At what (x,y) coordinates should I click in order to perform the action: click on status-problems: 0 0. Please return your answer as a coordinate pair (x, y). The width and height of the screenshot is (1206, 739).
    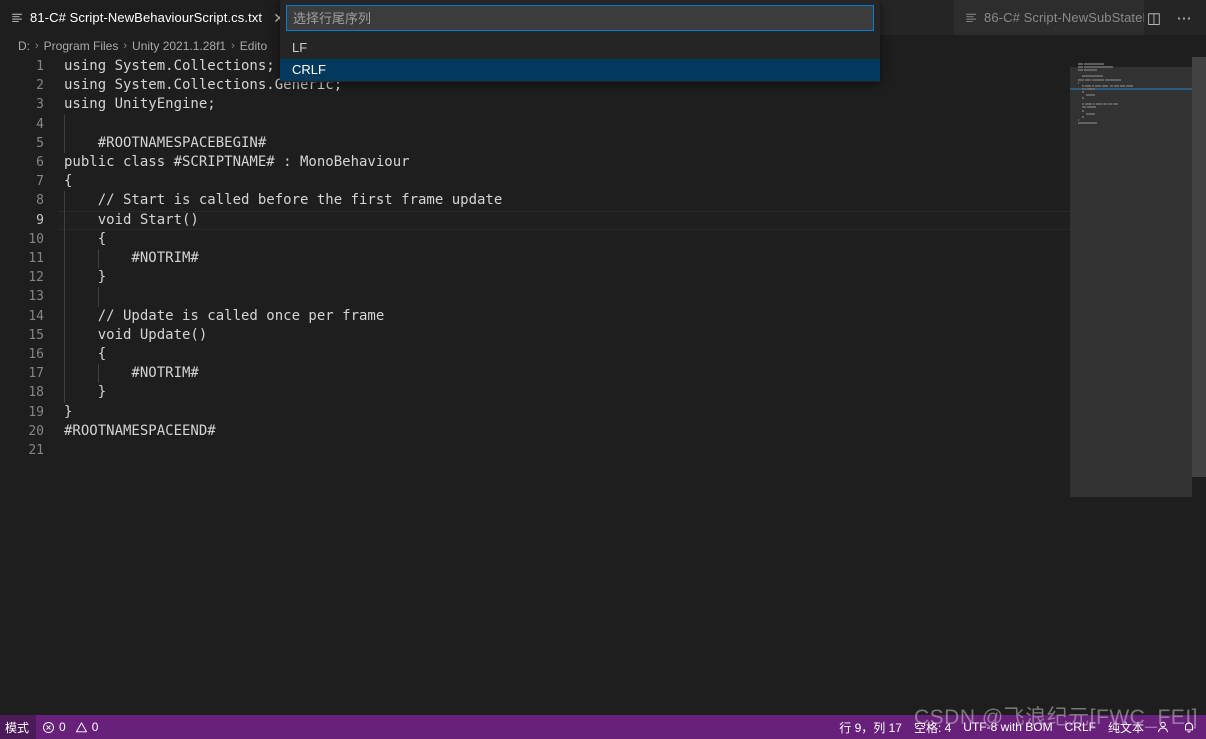
    Looking at the image, I should click on (70, 727).